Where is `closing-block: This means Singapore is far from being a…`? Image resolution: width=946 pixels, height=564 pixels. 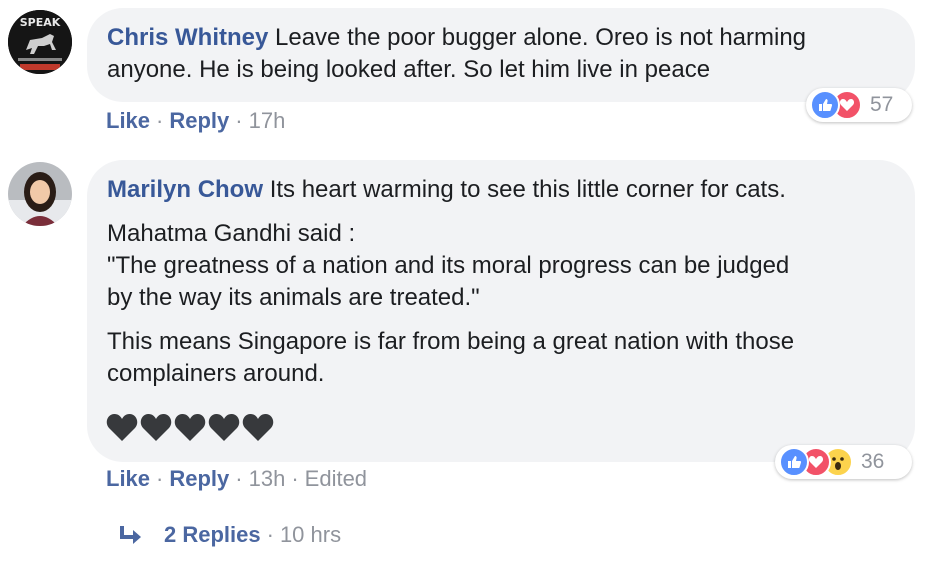
closing-block: This means Singapore is far from being a… is located at coordinates (511, 358).